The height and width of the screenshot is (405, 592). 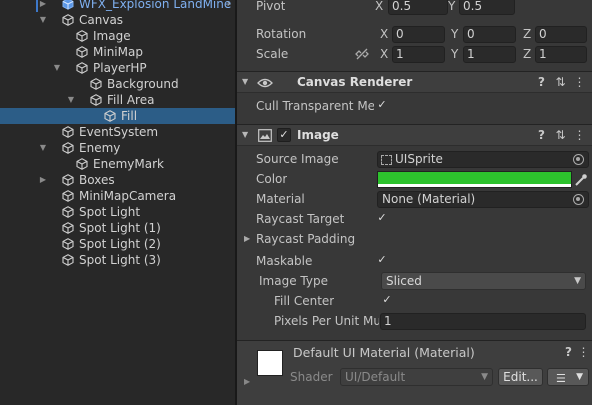 I want to click on chevron-right-icon: ›, so click(x=229, y=6).